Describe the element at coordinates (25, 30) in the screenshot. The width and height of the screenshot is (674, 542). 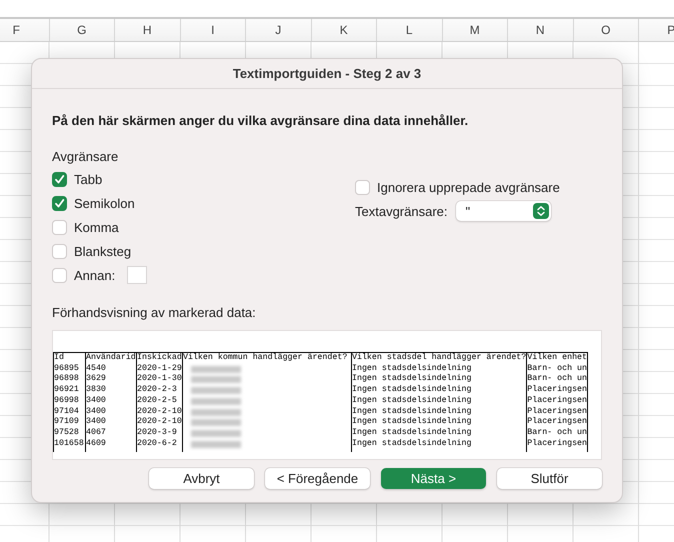
I see `column-header: F` at that location.